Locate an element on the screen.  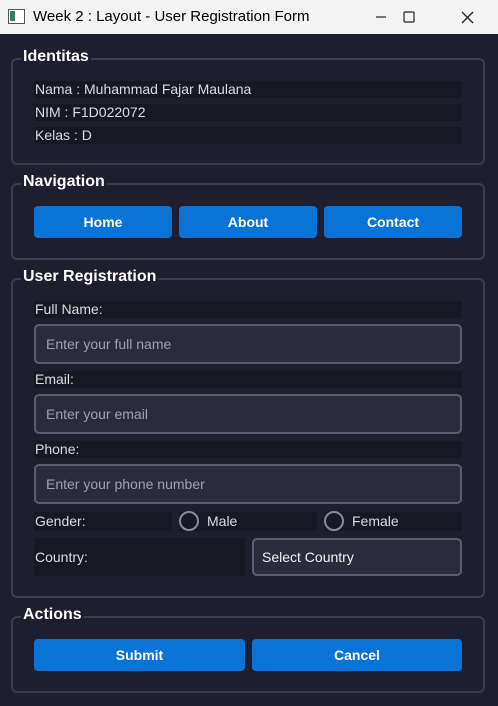
maximize-button is located at coordinates (409, 17).